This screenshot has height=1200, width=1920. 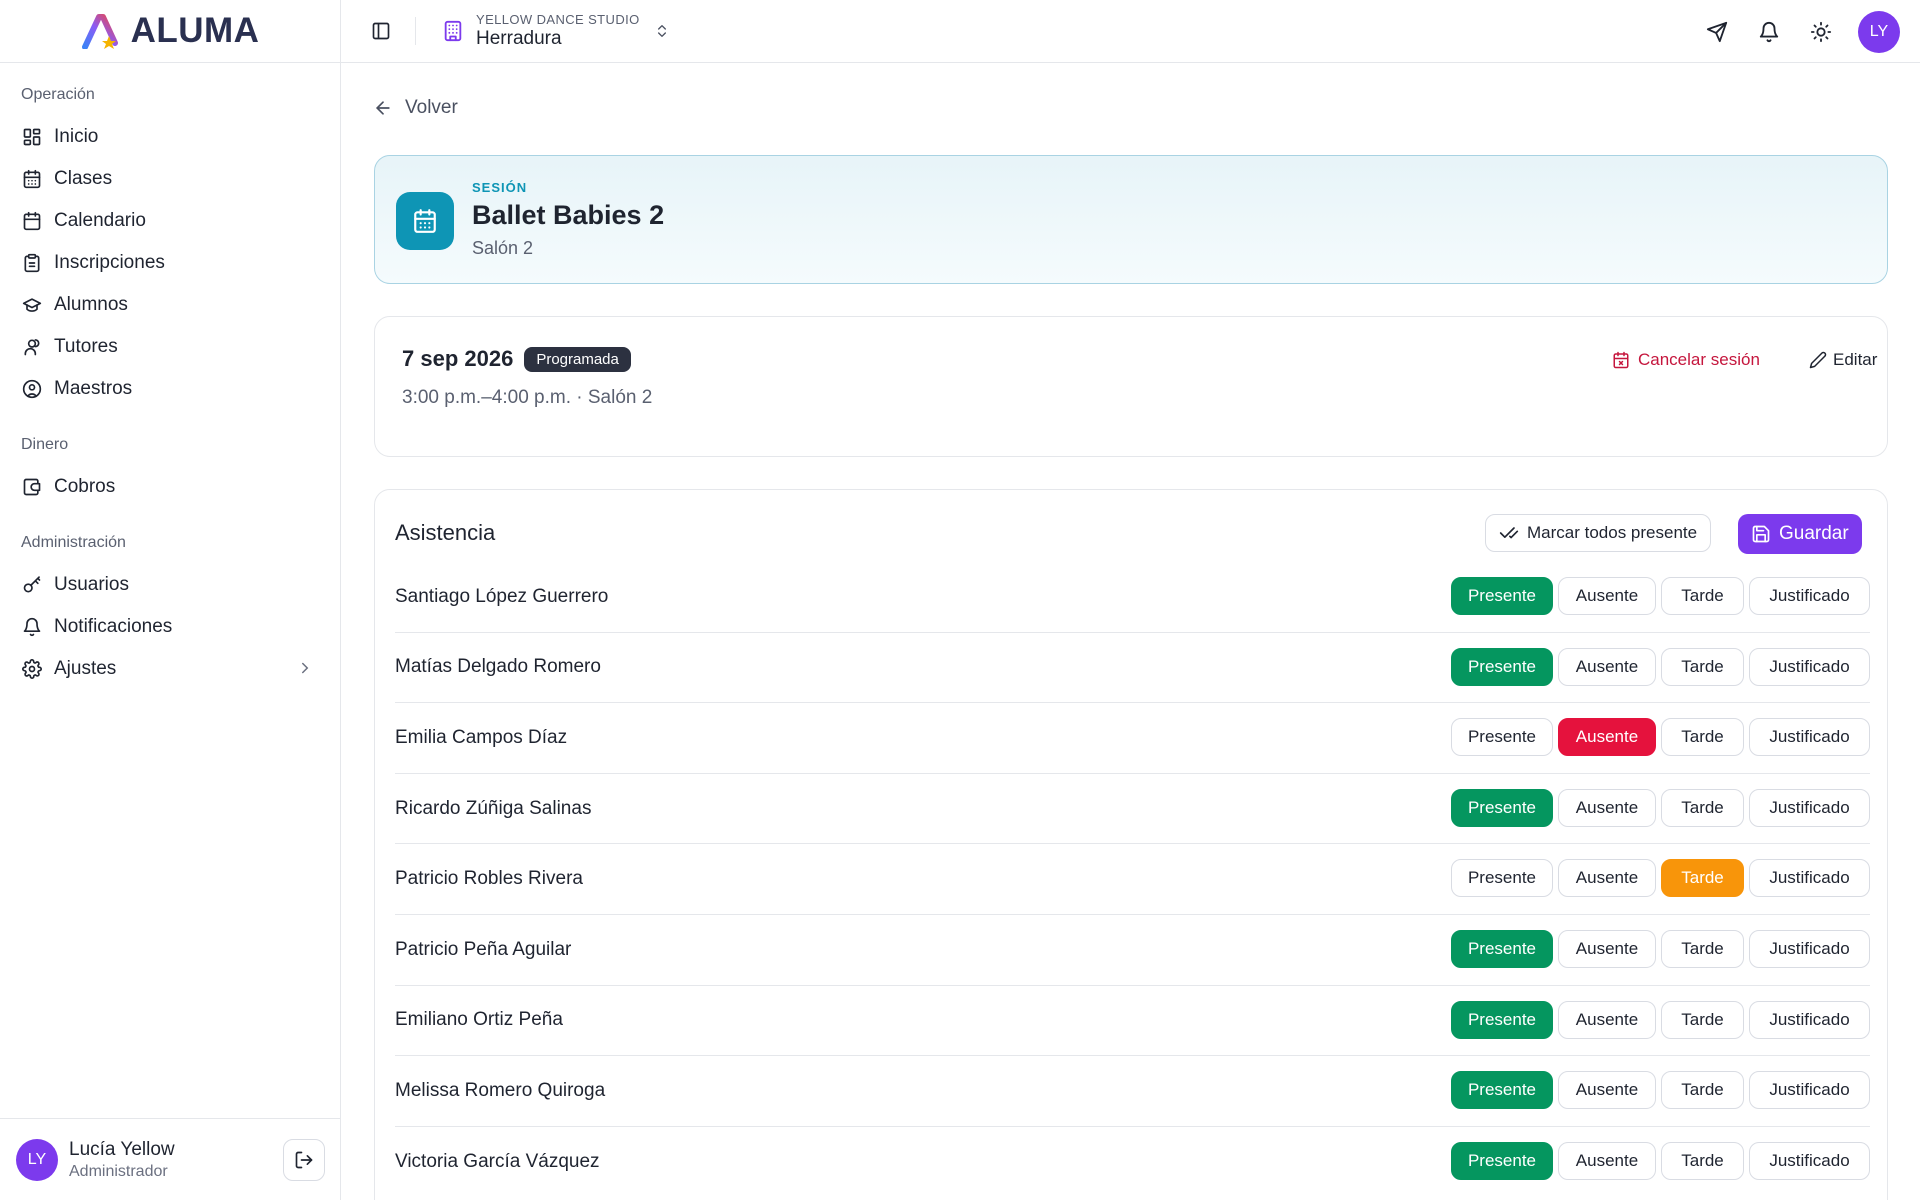 What do you see at coordinates (519, 38) in the screenshot?
I see `studio-name: Herradura` at bounding box center [519, 38].